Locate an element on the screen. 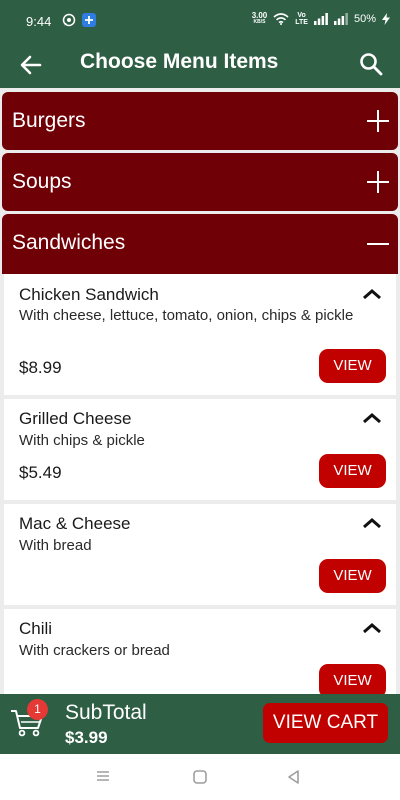  search-icon is located at coordinates (371, 64).